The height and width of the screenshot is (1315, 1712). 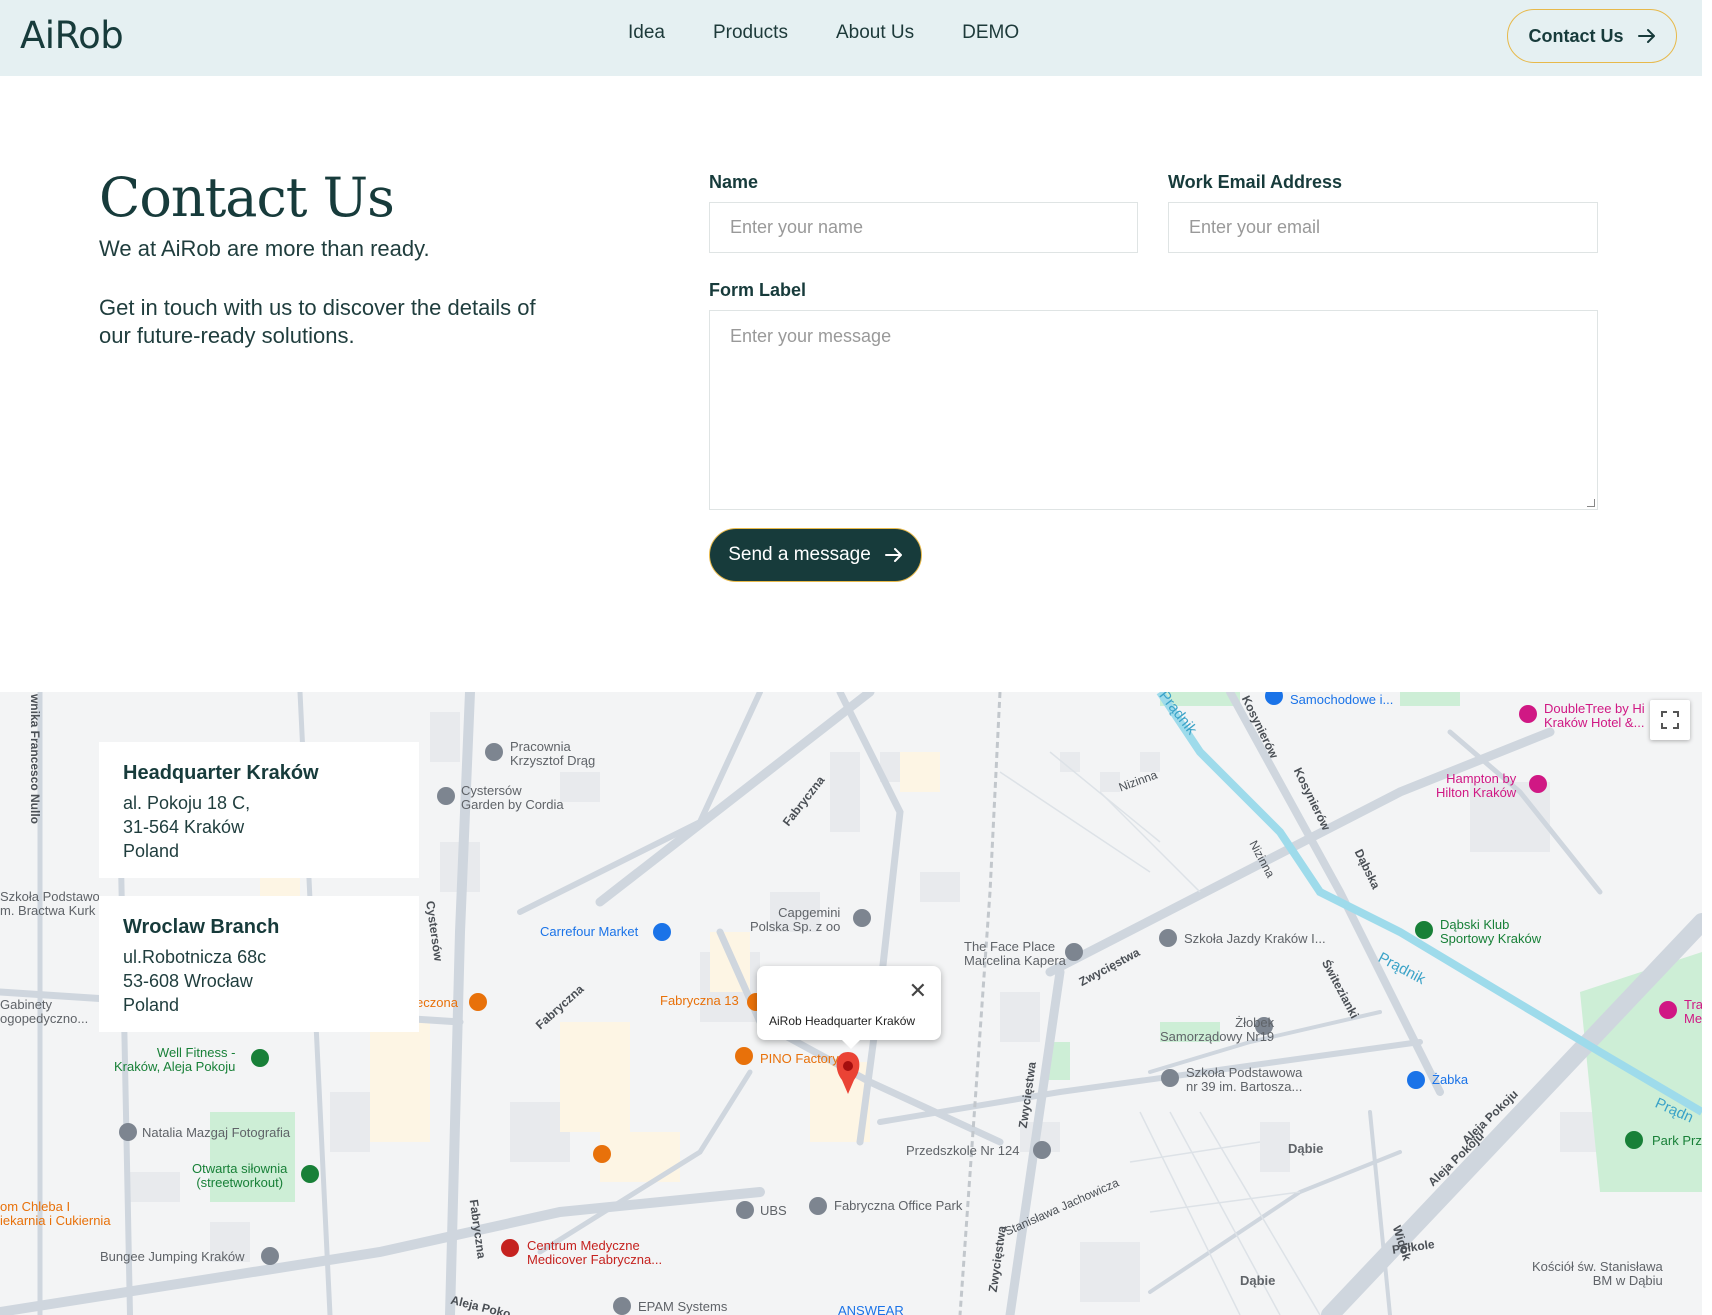 I want to click on main-nav: Idea Products About Us DEMO, so click(x=823, y=33).